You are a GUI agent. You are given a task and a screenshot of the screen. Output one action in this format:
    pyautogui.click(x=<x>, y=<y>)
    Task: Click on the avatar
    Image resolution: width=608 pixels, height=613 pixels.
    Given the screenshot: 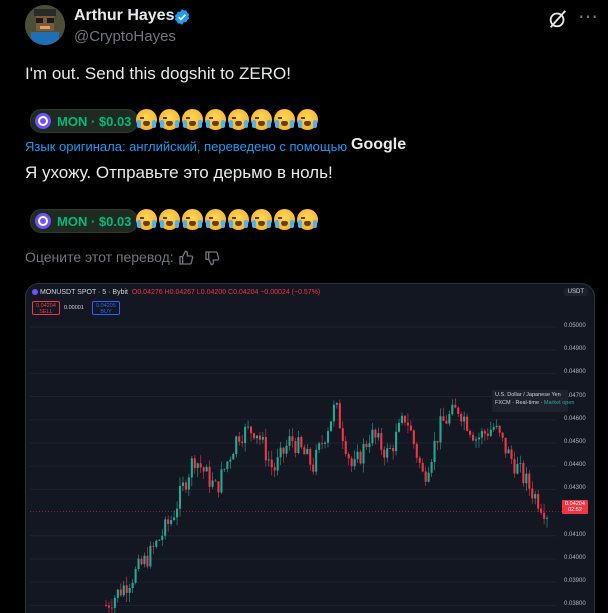 What is the action you would take?
    pyautogui.click(x=45, y=25)
    